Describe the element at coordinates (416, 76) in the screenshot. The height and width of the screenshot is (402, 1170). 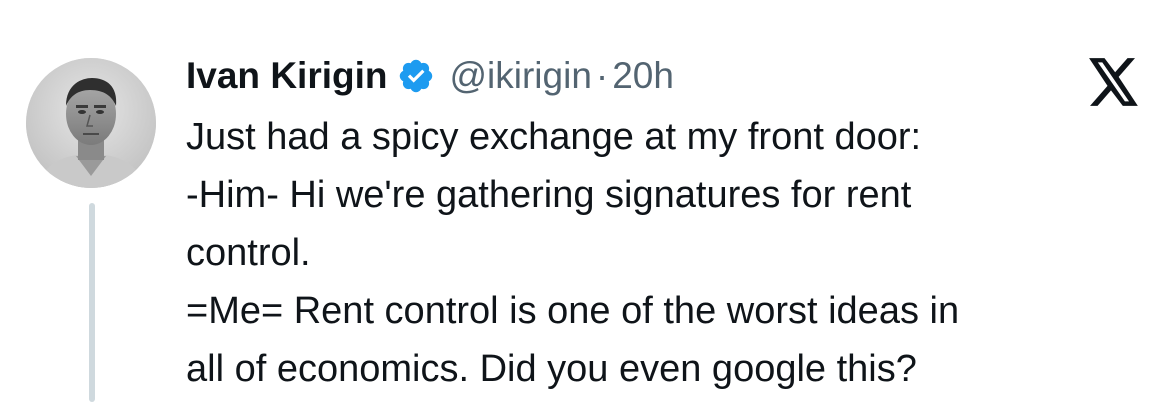
I see `verified-badge-icon` at that location.